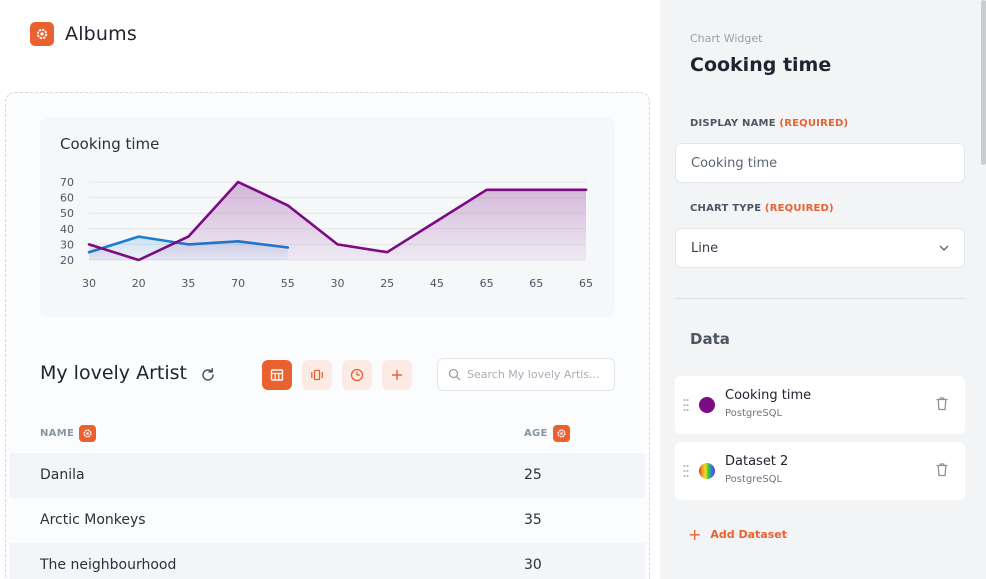 This screenshot has height=579, width=986. I want to click on field-label-text: DISPLAY NAME, so click(733, 123).